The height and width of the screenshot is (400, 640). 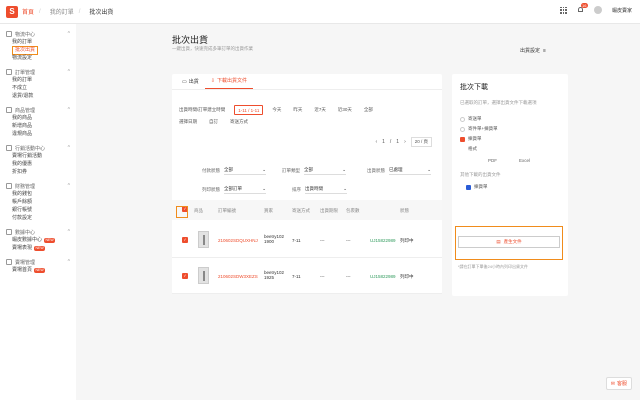 I want to click on sidebar-section-header: 訂單管理 ^, so click(x=38, y=72).